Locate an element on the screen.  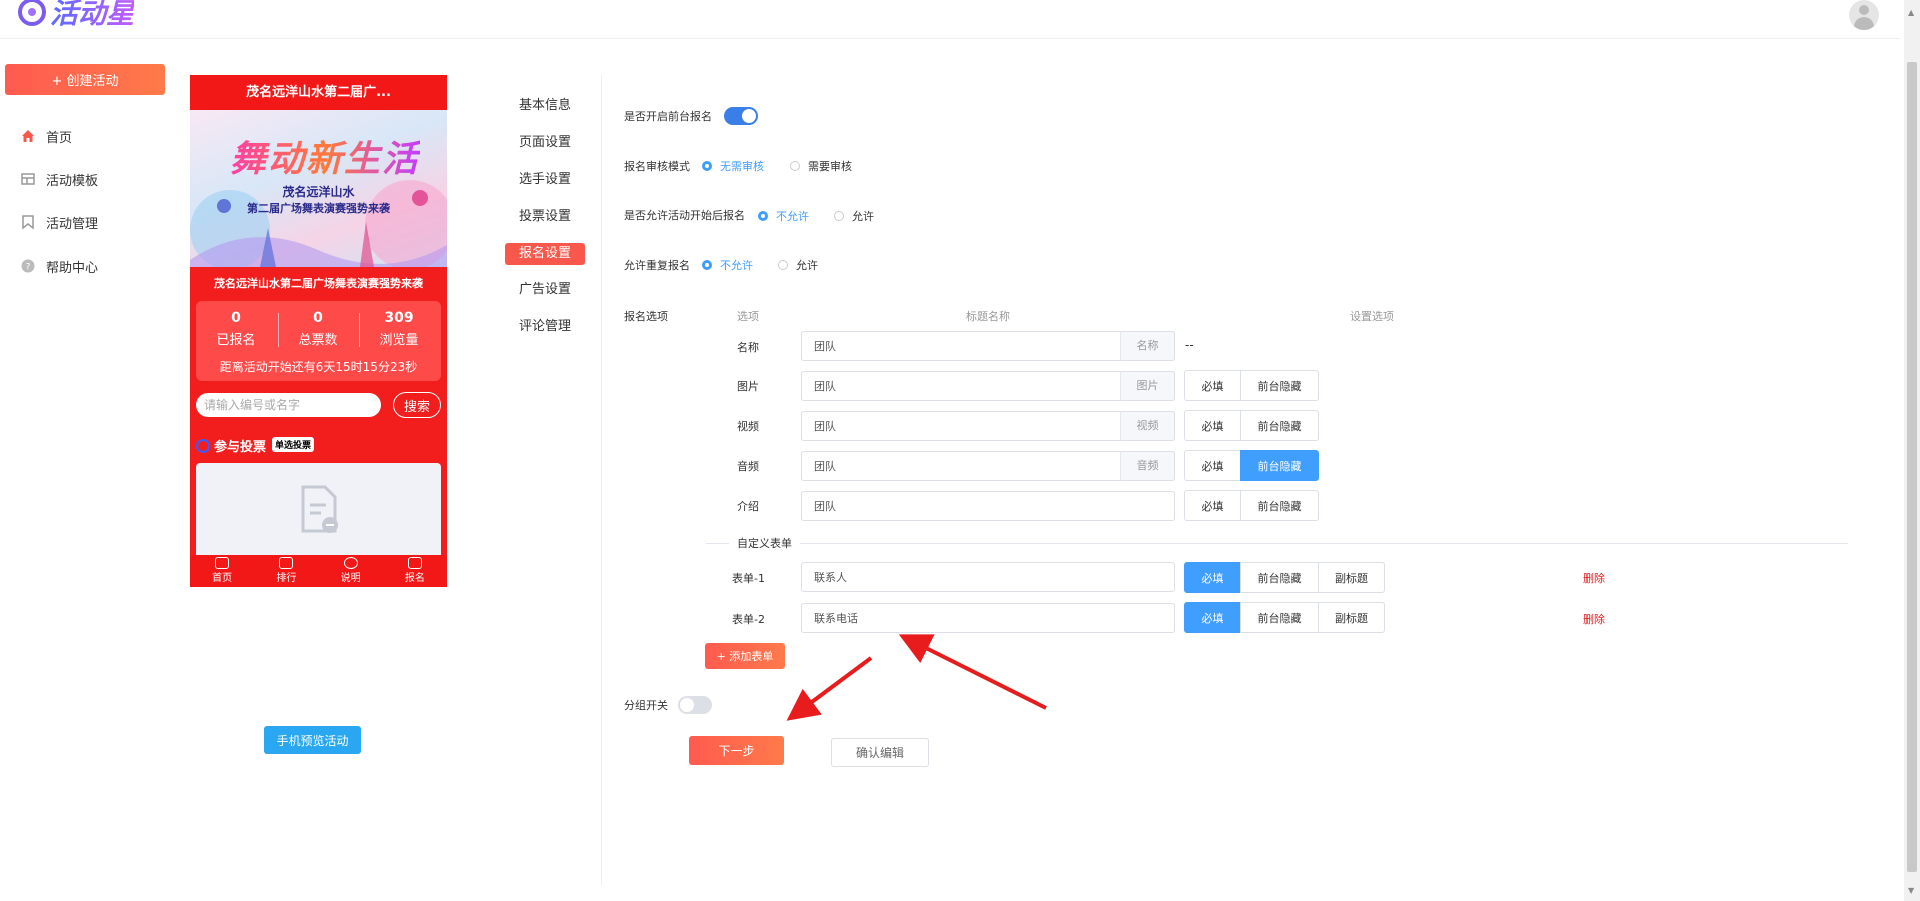
custom-2-hide-button: 前台隐藏 is located at coordinates (1279, 617).